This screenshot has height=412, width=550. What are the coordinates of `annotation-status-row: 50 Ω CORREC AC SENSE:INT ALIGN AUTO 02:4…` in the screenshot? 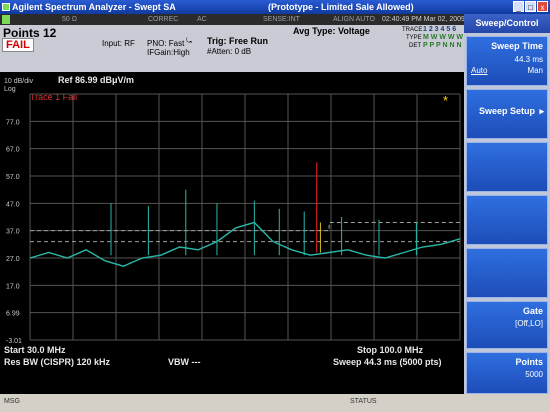 It's located at (232, 19).